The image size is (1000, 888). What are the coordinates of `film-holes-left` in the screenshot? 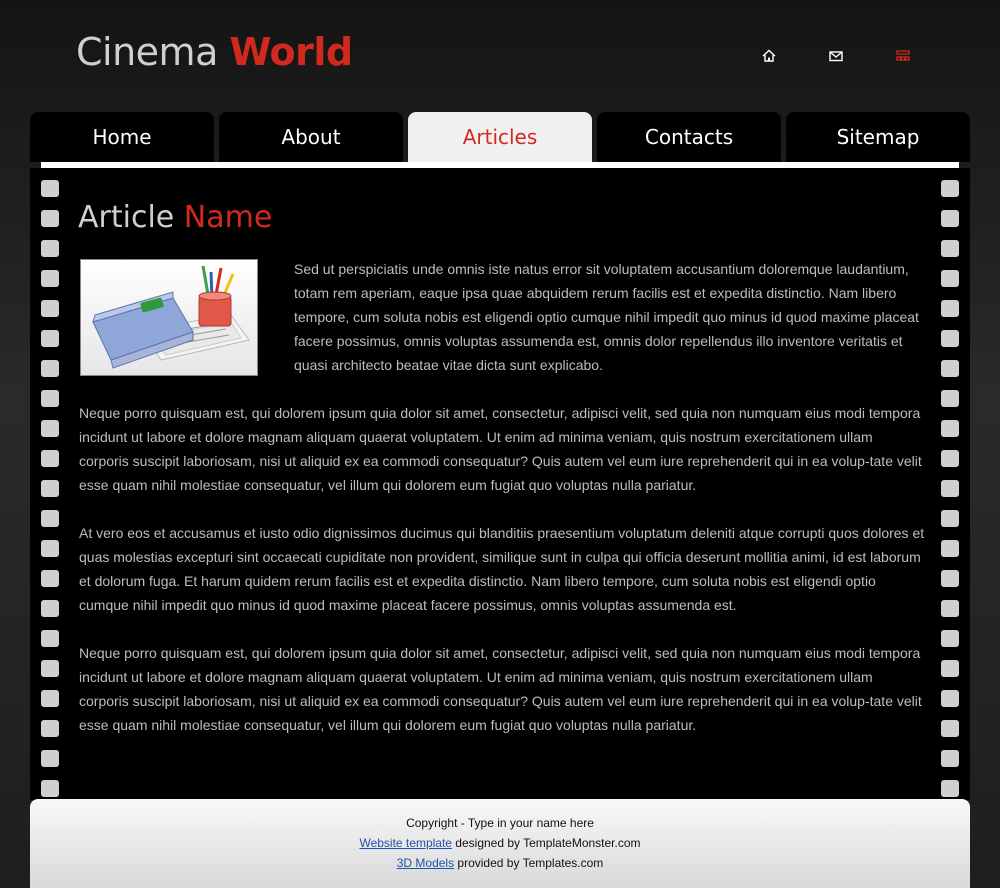 It's located at (50, 495).